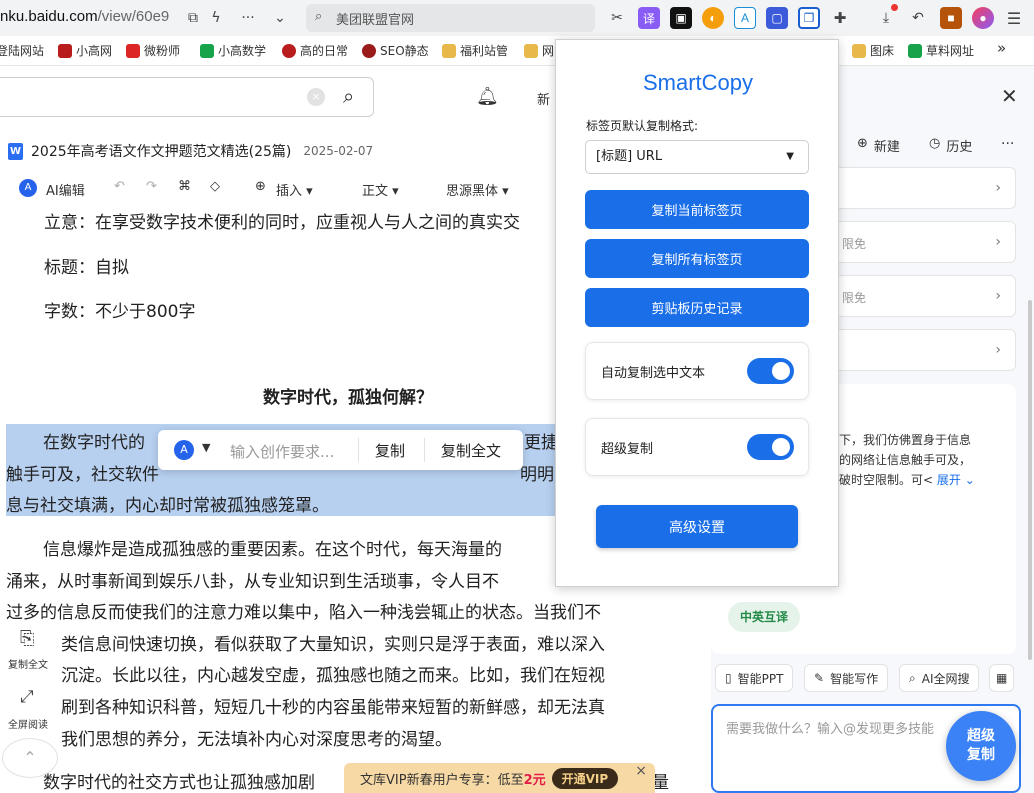 The image size is (1034, 793). I want to click on super-copy-fab: 超级 复制, so click(981, 746).